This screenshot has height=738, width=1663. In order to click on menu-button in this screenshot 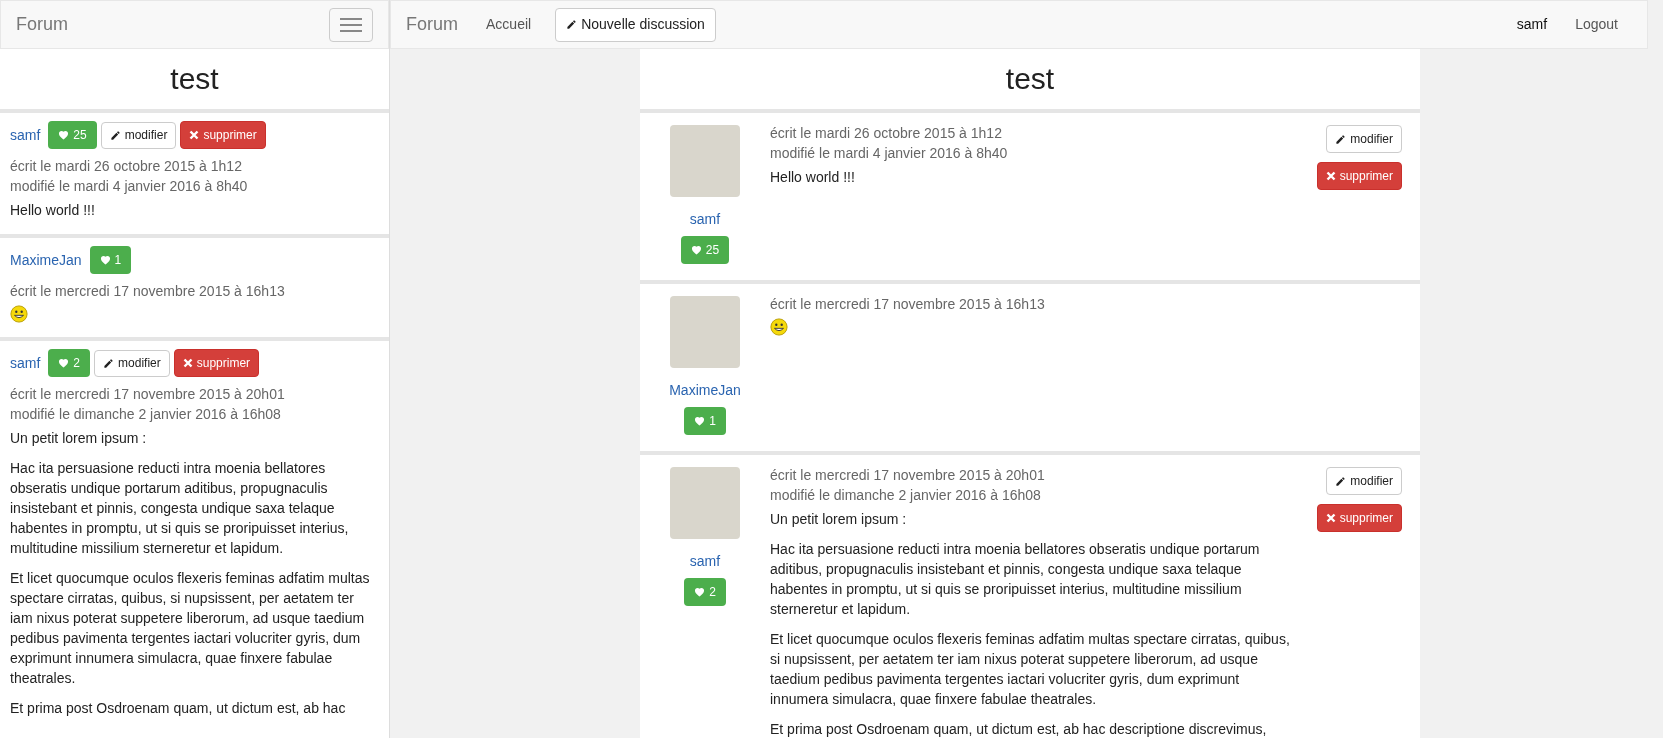, I will do `click(351, 24)`.